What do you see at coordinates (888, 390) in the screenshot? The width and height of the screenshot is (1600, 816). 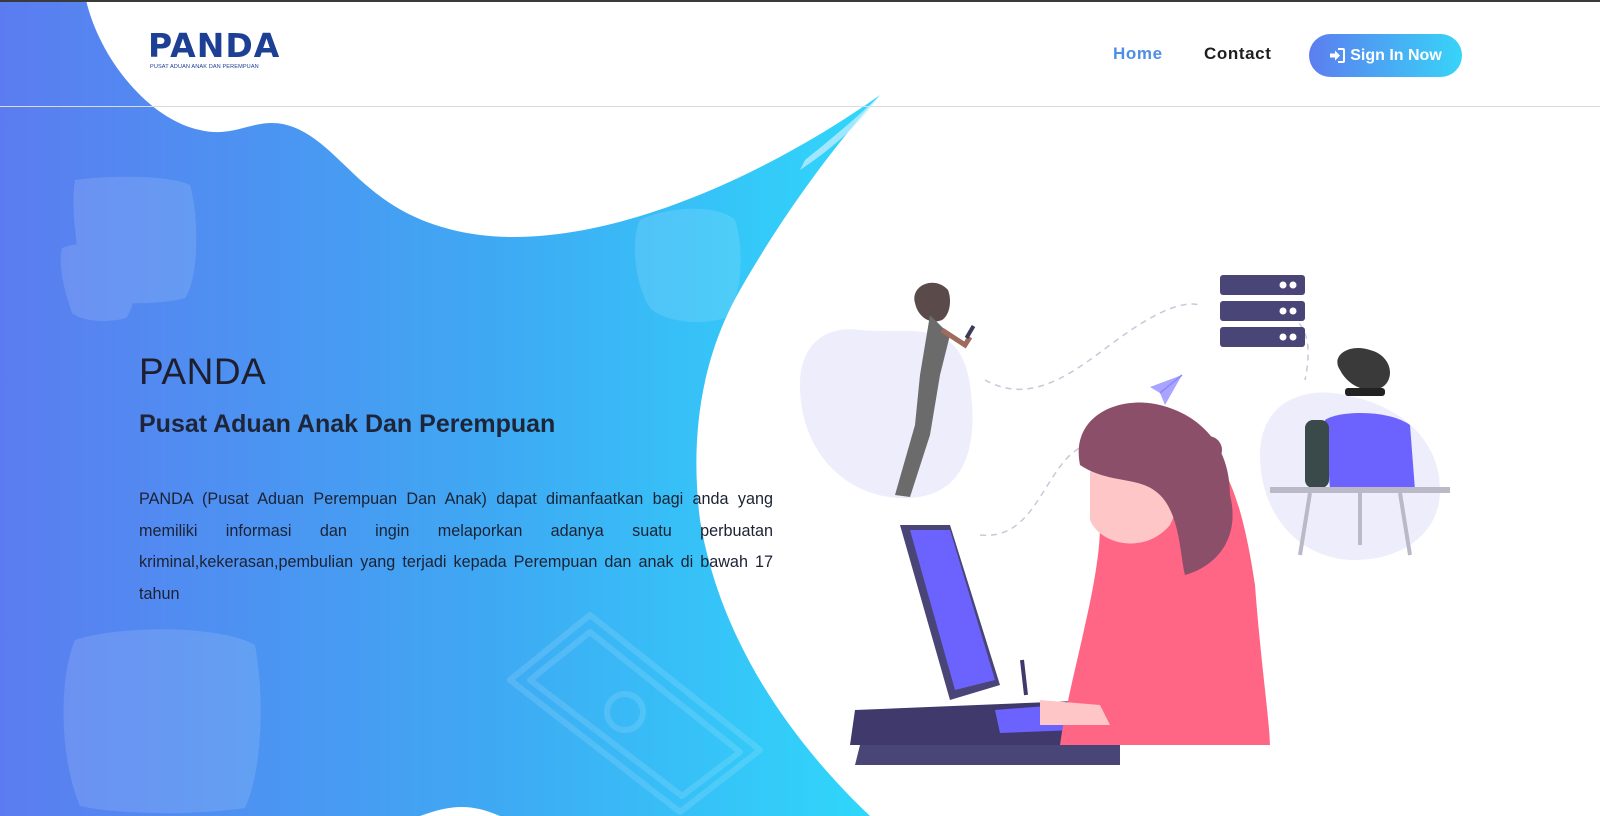 I see `person-with-phone-figure` at bounding box center [888, 390].